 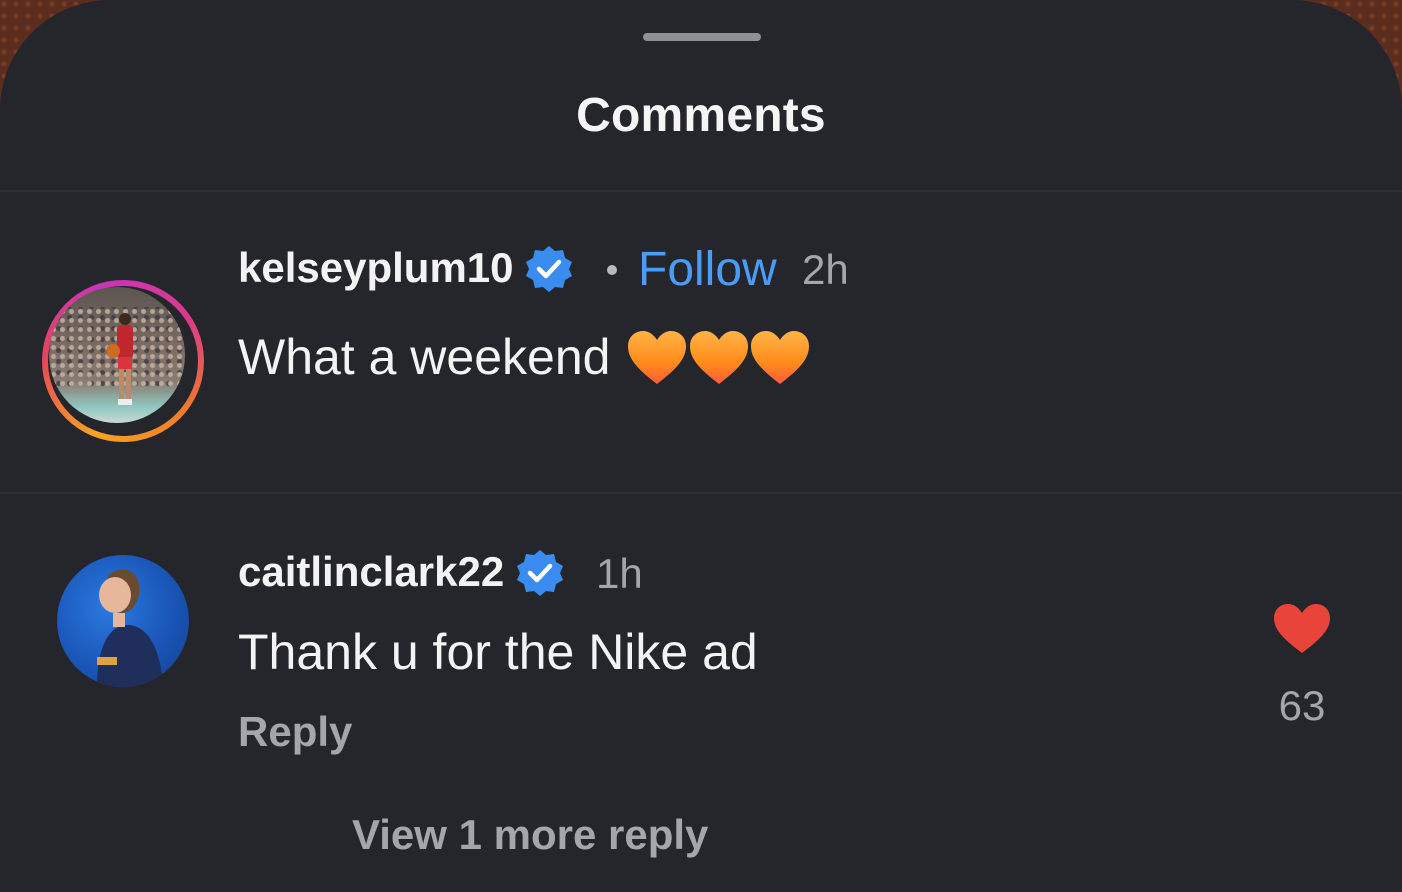 I want to click on like-heart-icon, so click(x=1302, y=629).